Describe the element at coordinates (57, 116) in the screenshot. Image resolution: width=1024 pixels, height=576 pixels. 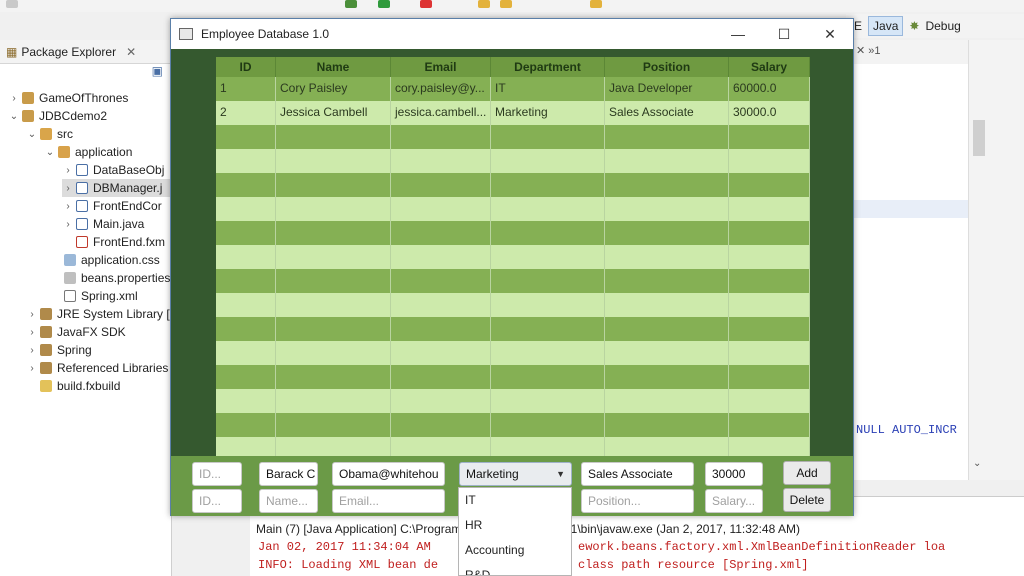
I see `tree-item: ⌄ JDBCdemo2` at that location.